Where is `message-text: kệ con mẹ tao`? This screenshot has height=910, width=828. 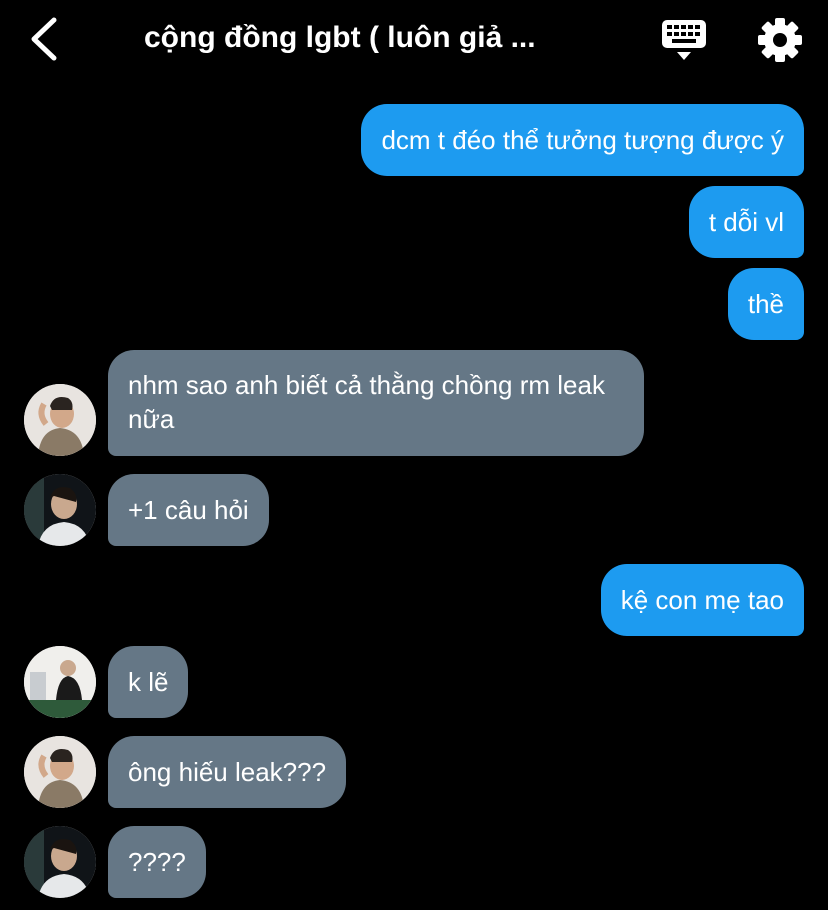
message-text: kệ con mẹ tao is located at coordinates (702, 600).